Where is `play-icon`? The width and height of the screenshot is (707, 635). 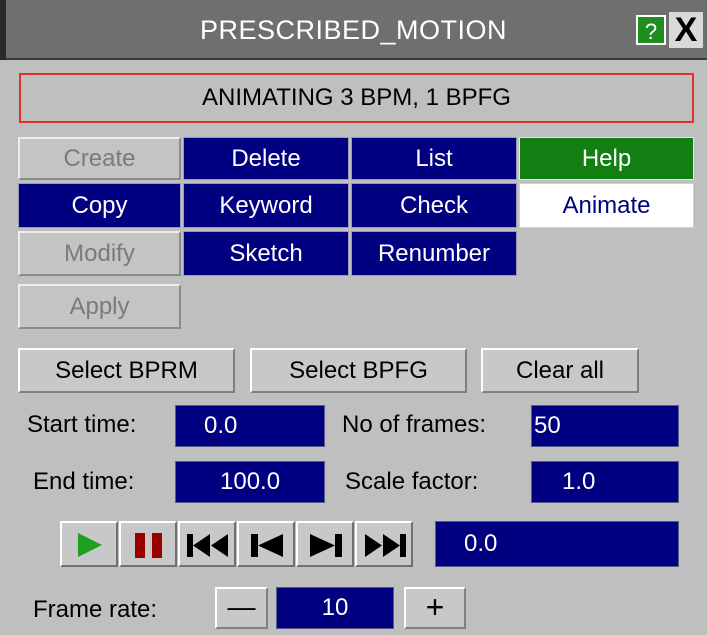
play-icon is located at coordinates (90, 545).